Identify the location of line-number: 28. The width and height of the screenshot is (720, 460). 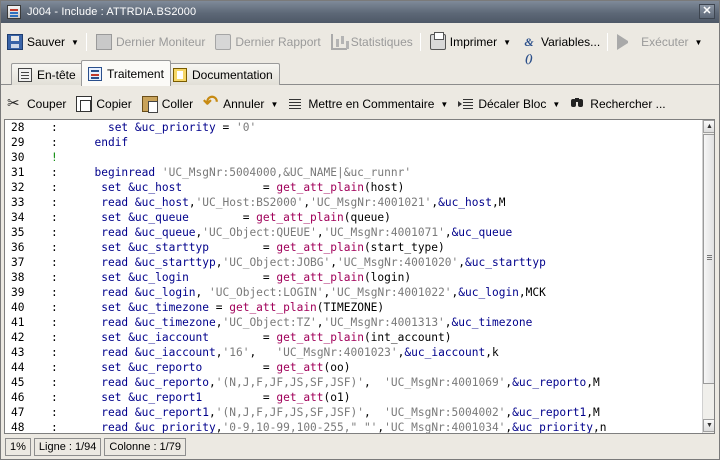
(18, 127).